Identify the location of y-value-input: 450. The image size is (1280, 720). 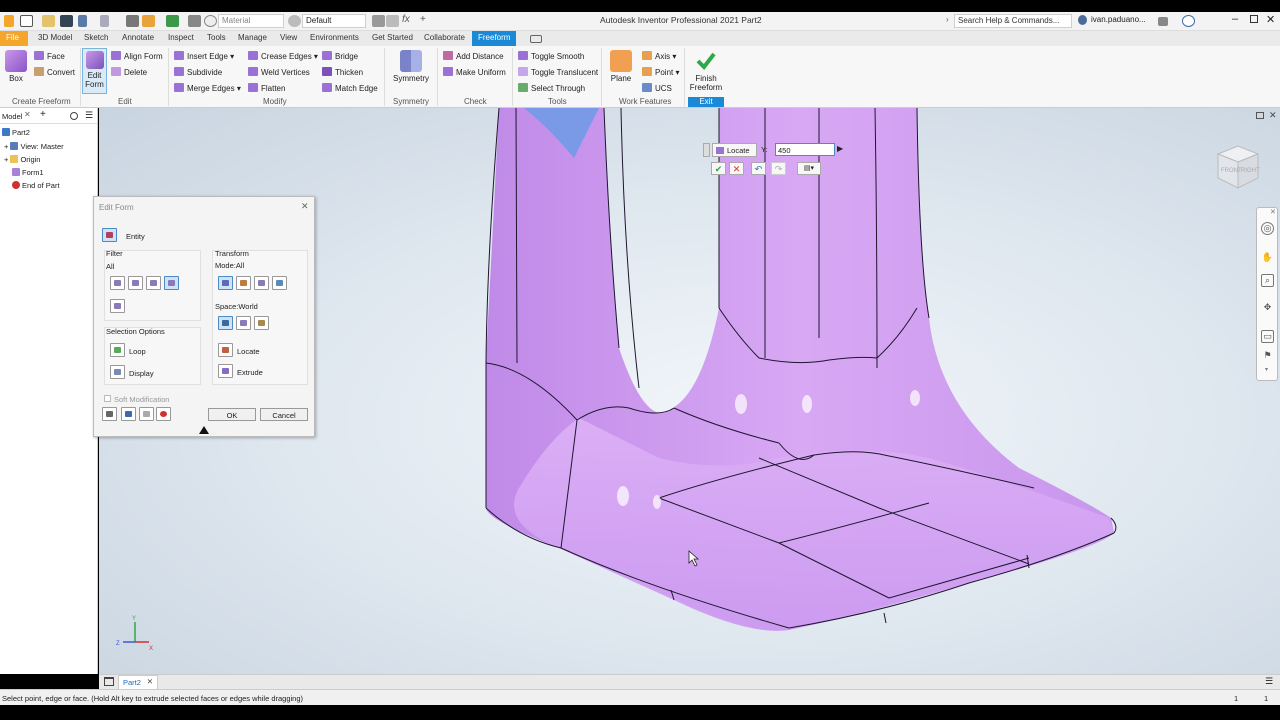
(805, 149).